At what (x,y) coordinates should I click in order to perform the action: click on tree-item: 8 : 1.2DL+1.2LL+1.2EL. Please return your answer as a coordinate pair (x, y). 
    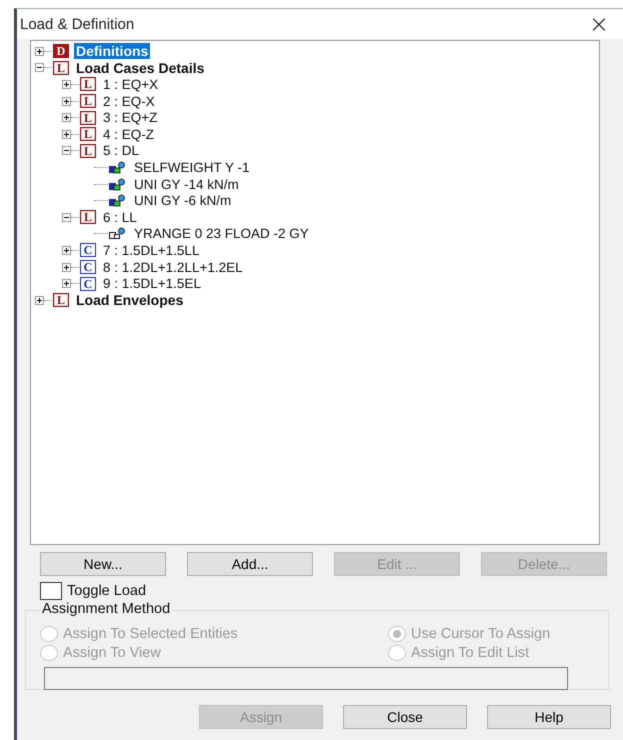
    Looking at the image, I should click on (173, 267).